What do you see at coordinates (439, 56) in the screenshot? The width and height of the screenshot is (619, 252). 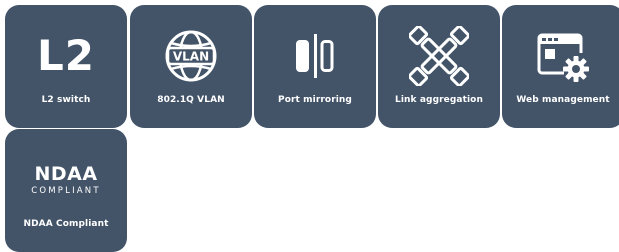 I see `link-aggregation-icon` at bounding box center [439, 56].